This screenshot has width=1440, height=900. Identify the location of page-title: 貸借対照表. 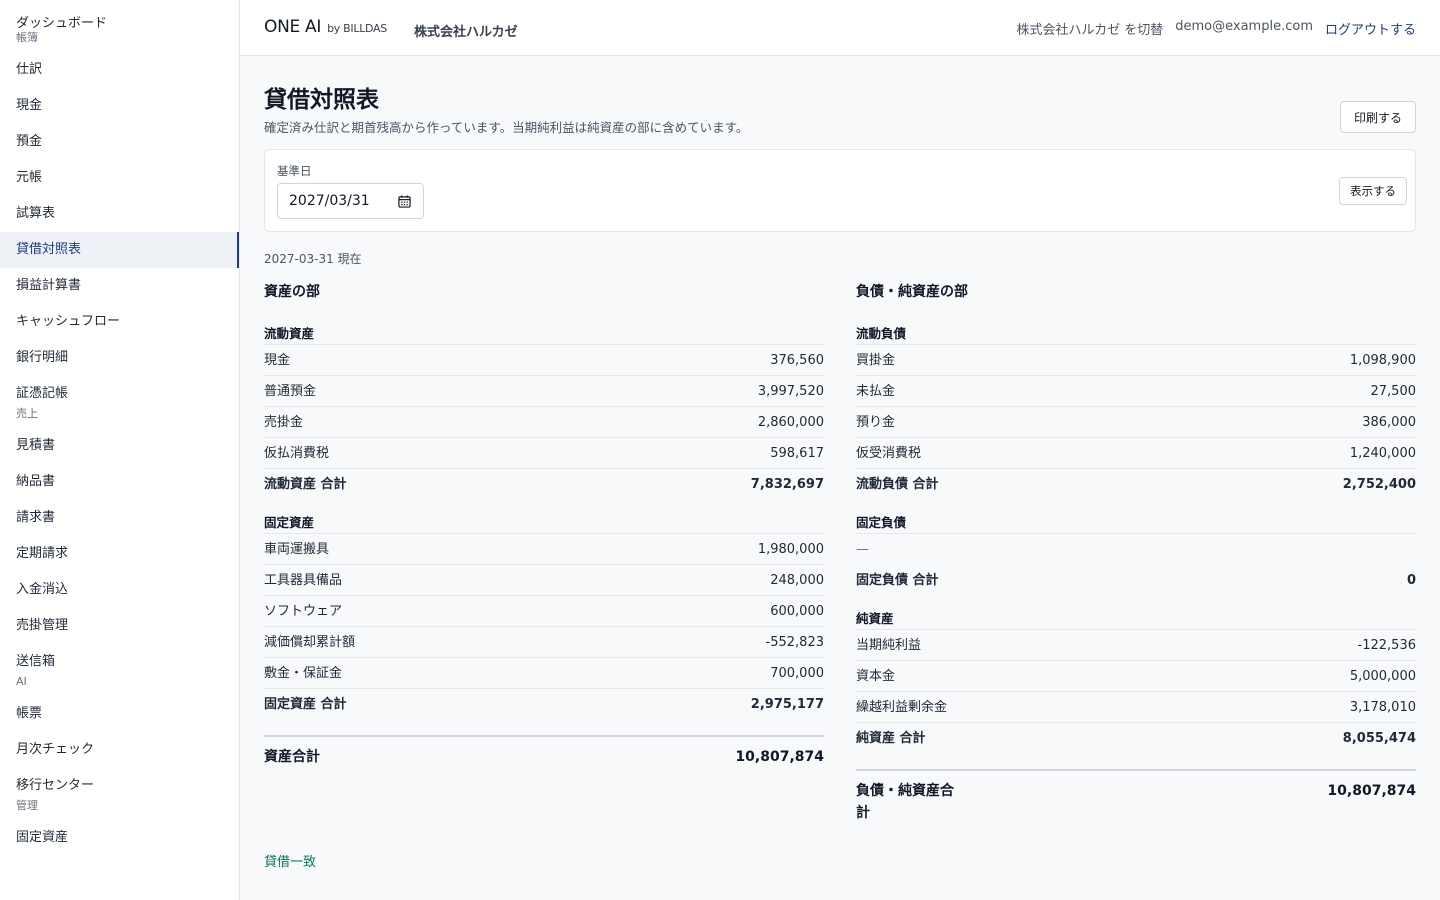
(321, 100).